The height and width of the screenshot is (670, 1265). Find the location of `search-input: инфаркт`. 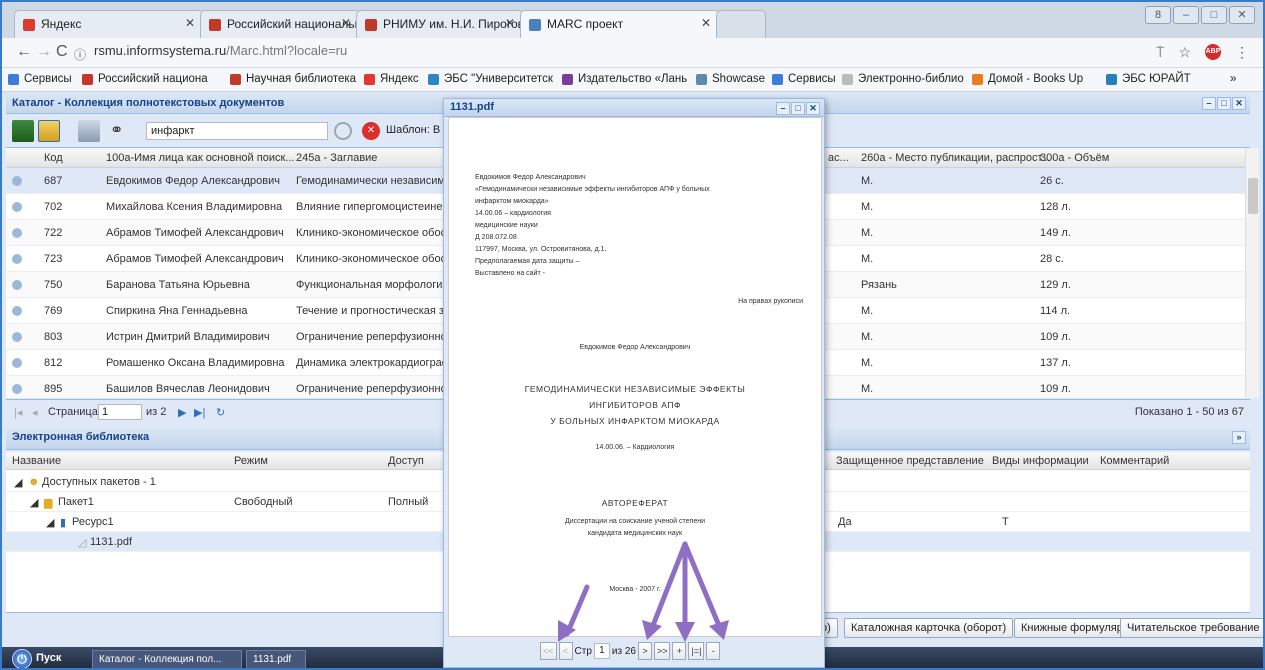

search-input: инфаркт is located at coordinates (237, 131).